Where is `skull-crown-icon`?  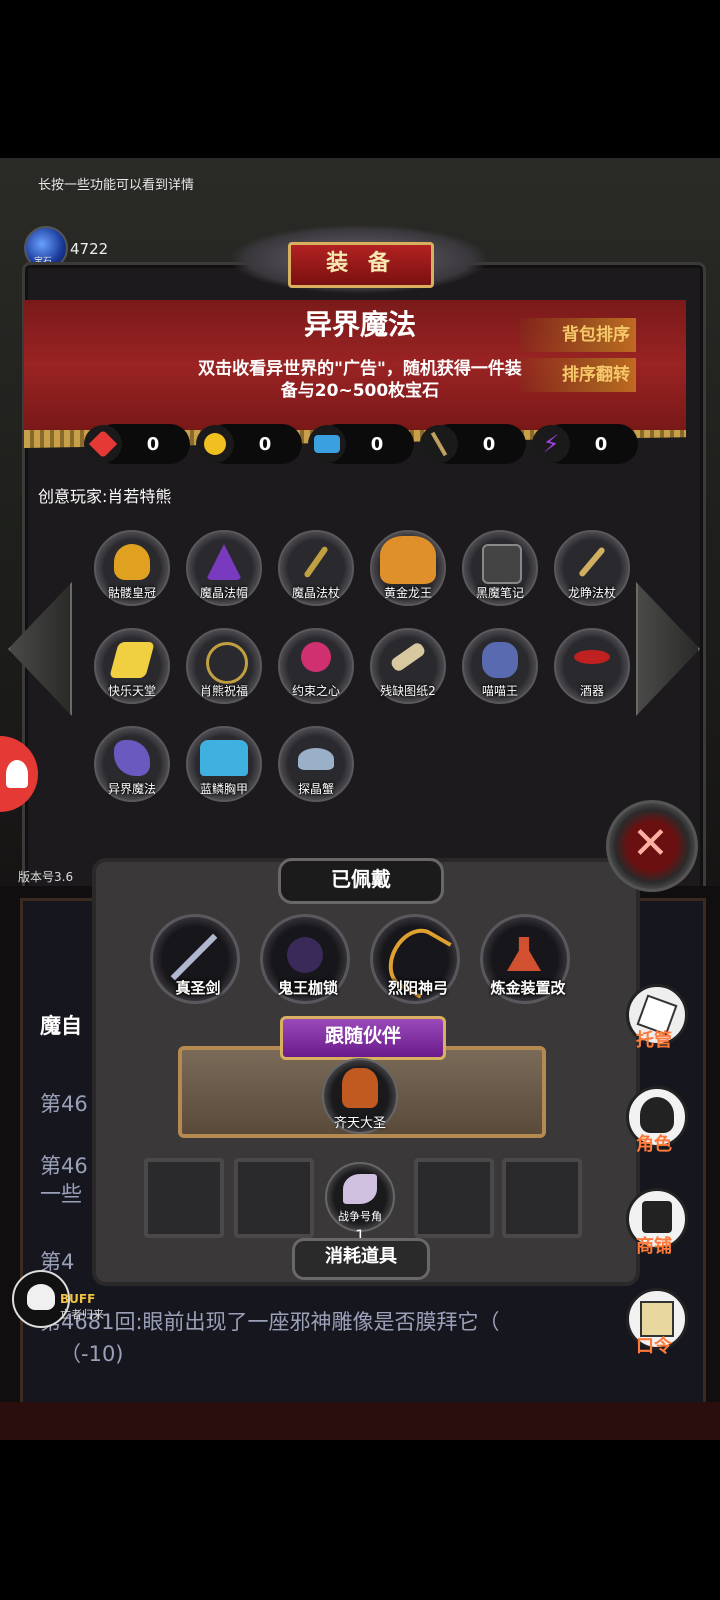 skull-crown-icon is located at coordinates (132, 562).